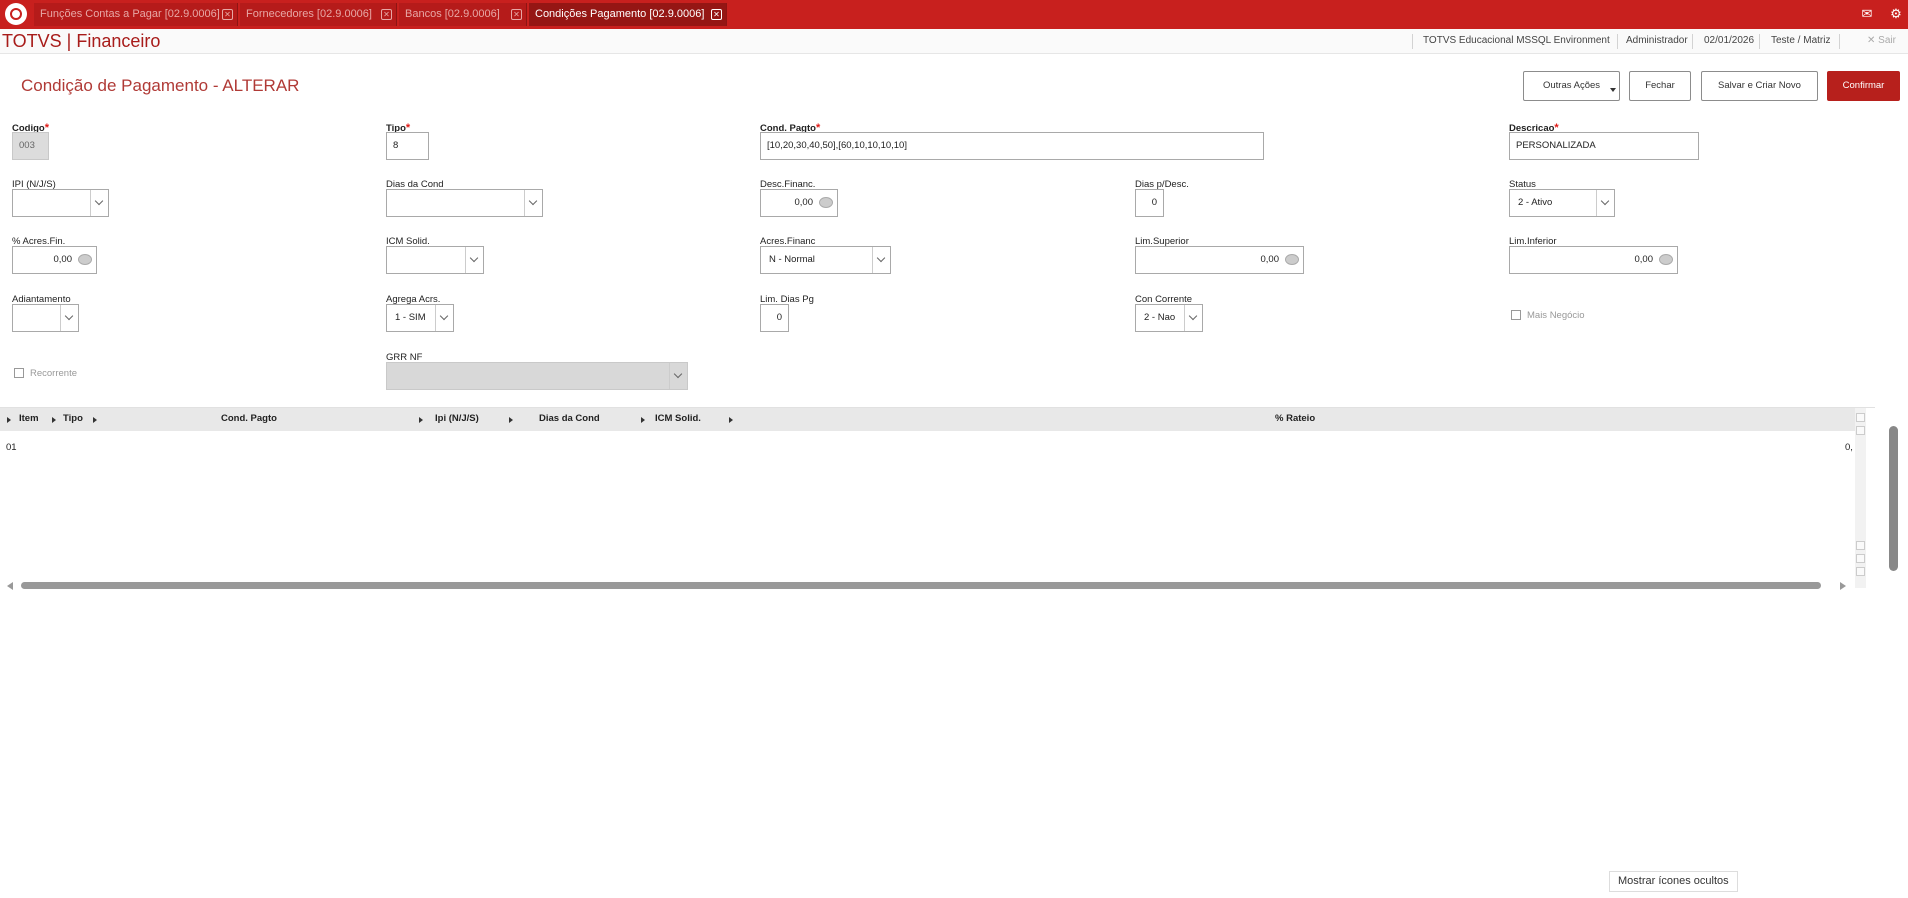 The width and height of the screenshot is (1908, 898). What do you see at coordinates (45, 318) in the screenshot?
I see `adiantamento-select` at bounding box center [45, 318].